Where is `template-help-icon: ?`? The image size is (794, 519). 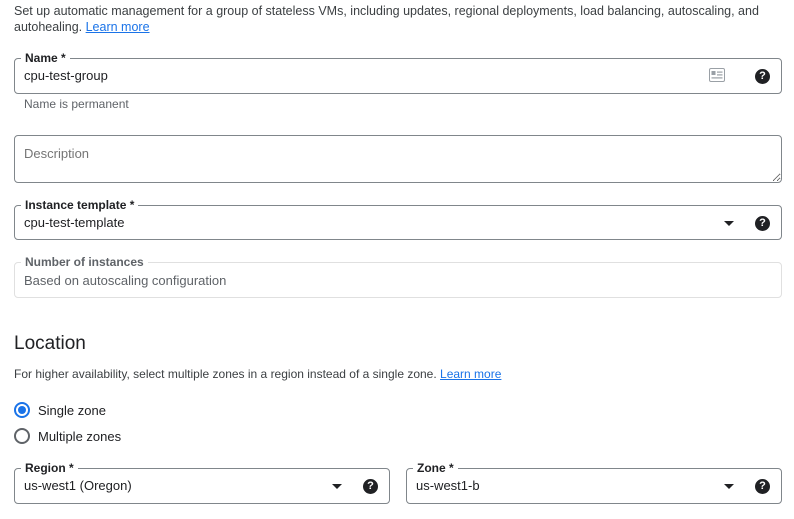 template-help-icon: ? is located at coordinates (762, 223).